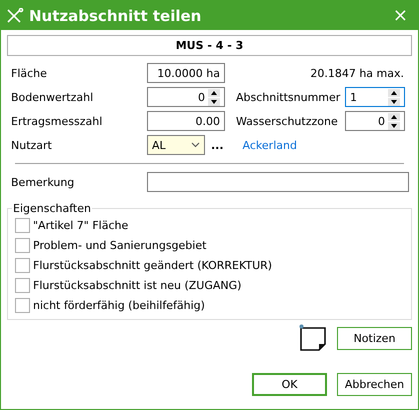 The width and height of the screenshot is (419, 410). Describe the element at coordinates (52, 208) in the screenshot. I see `group-title: Eigenschaften` at that location.